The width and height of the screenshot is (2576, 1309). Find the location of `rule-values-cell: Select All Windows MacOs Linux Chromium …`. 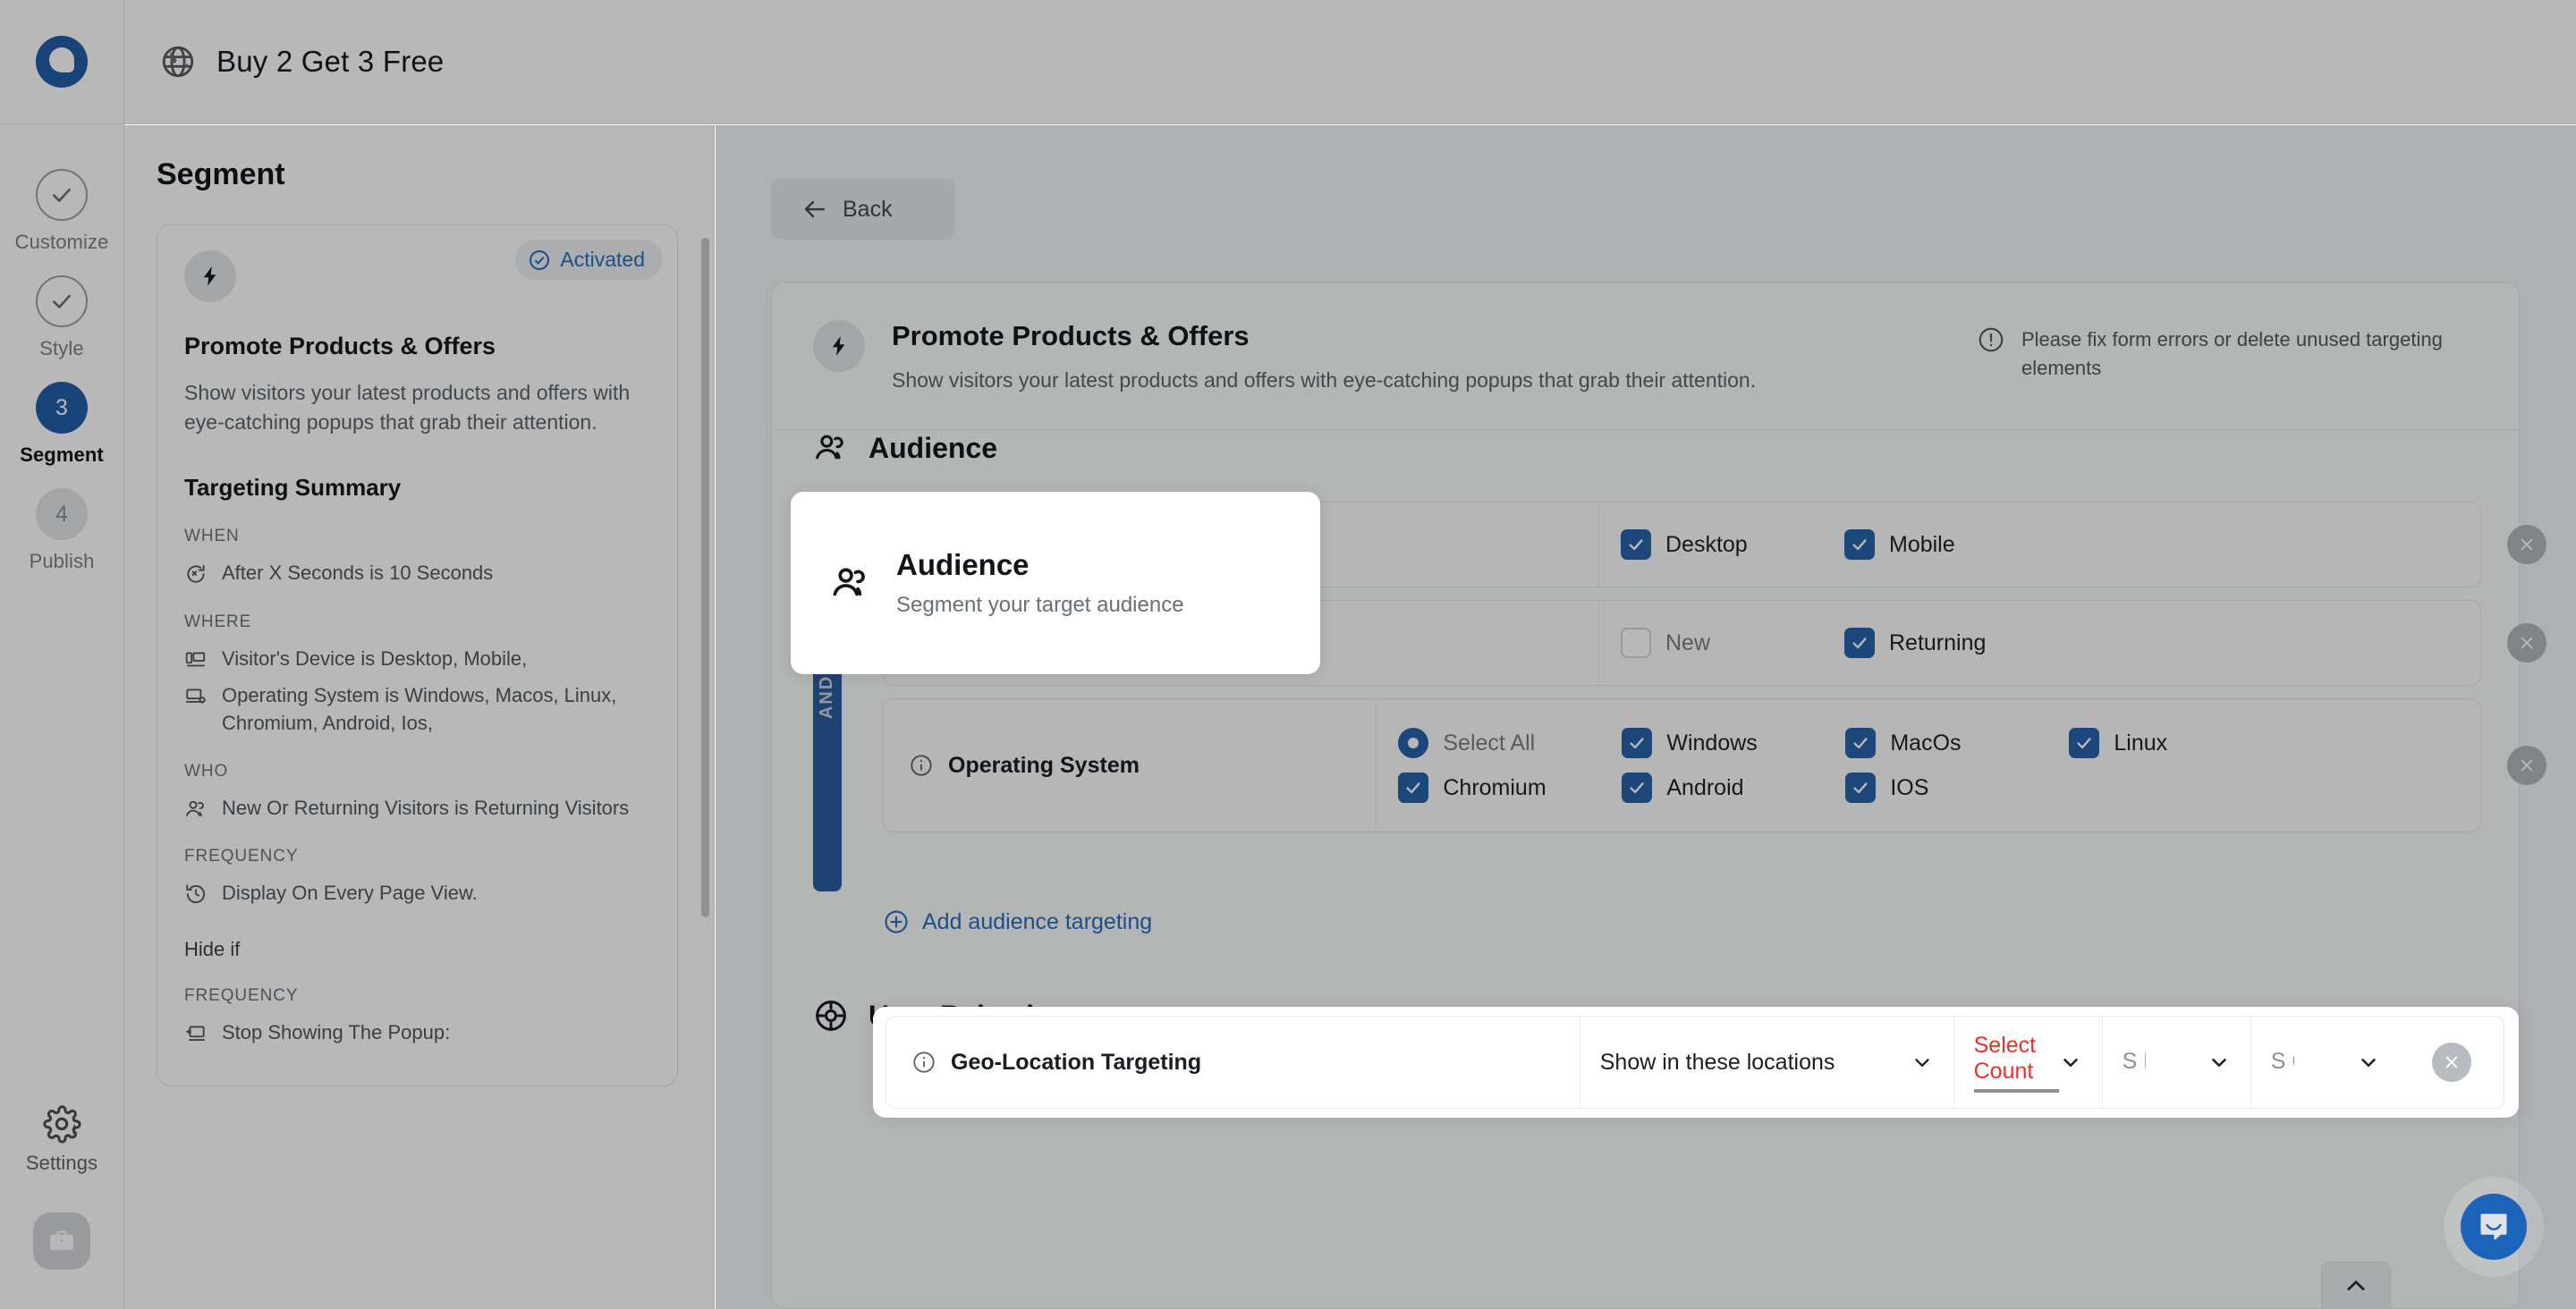

rule-values-cell: Select All Windows MacOs Linux Chromium … is located at coordinates (1928, 765).